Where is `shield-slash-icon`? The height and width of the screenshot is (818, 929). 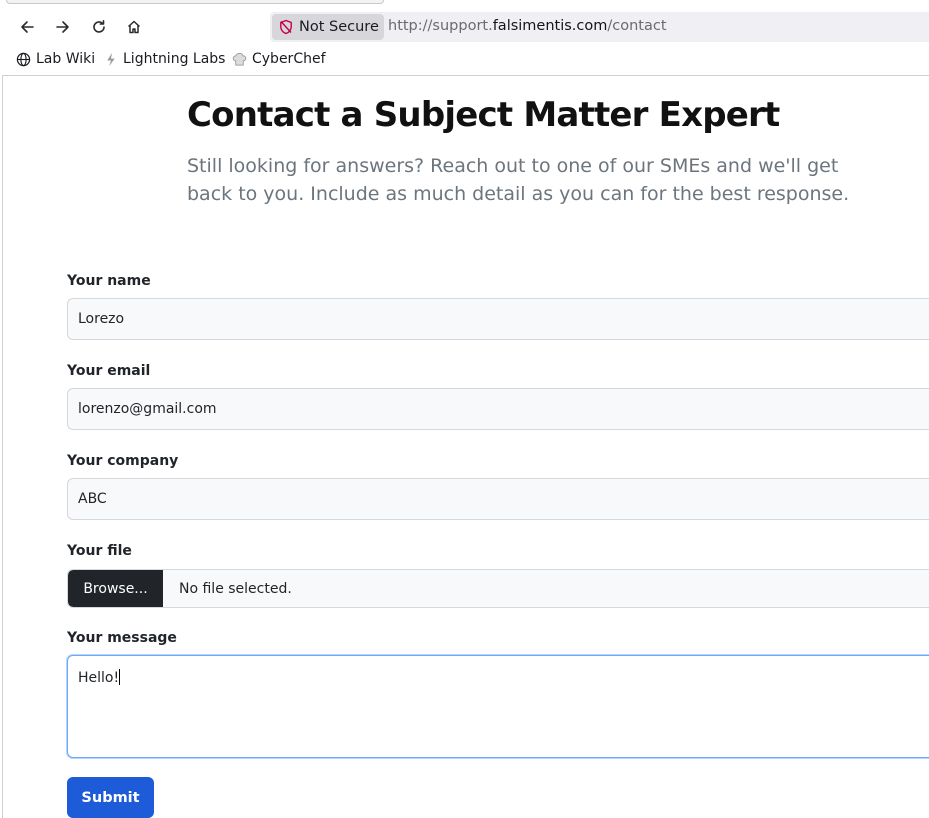
shield-slash-icon is located at coordinates (286, 27).